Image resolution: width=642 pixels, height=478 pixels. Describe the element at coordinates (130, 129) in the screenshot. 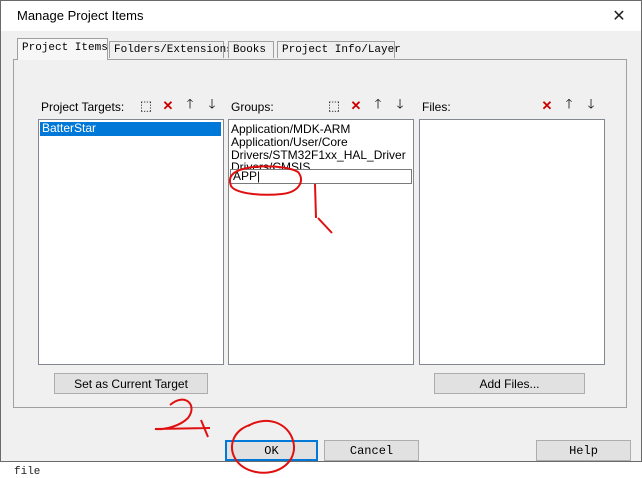

I see `list-item-target: BatterStar` at that location.